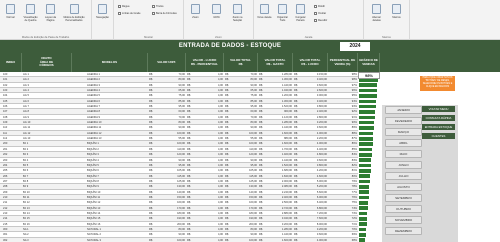 This screenshot has height=242, width=500. Describe the element at coordinates (11, 85) in the screenshot. I see `cell-index: 102` at that location.